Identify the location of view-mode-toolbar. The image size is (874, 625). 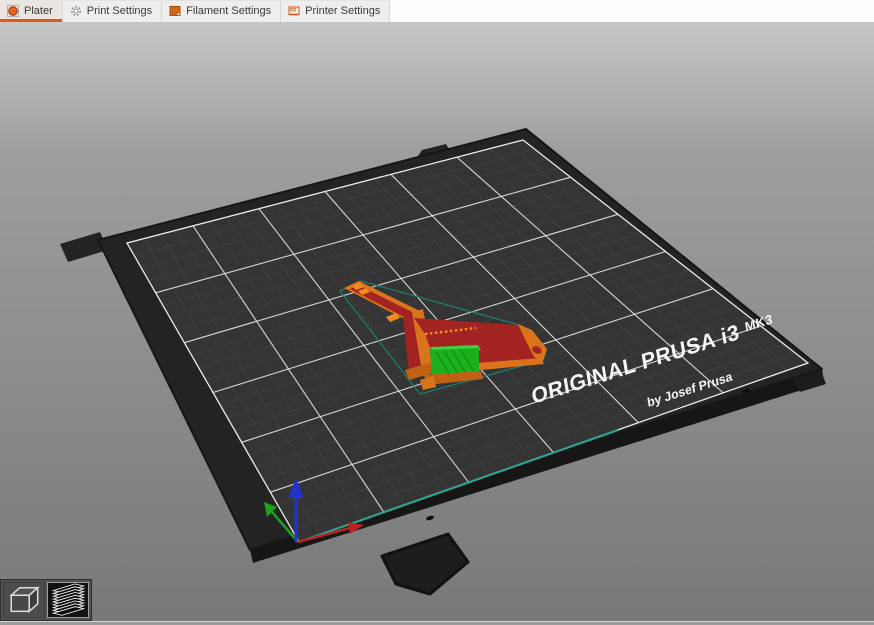
(46, 600).